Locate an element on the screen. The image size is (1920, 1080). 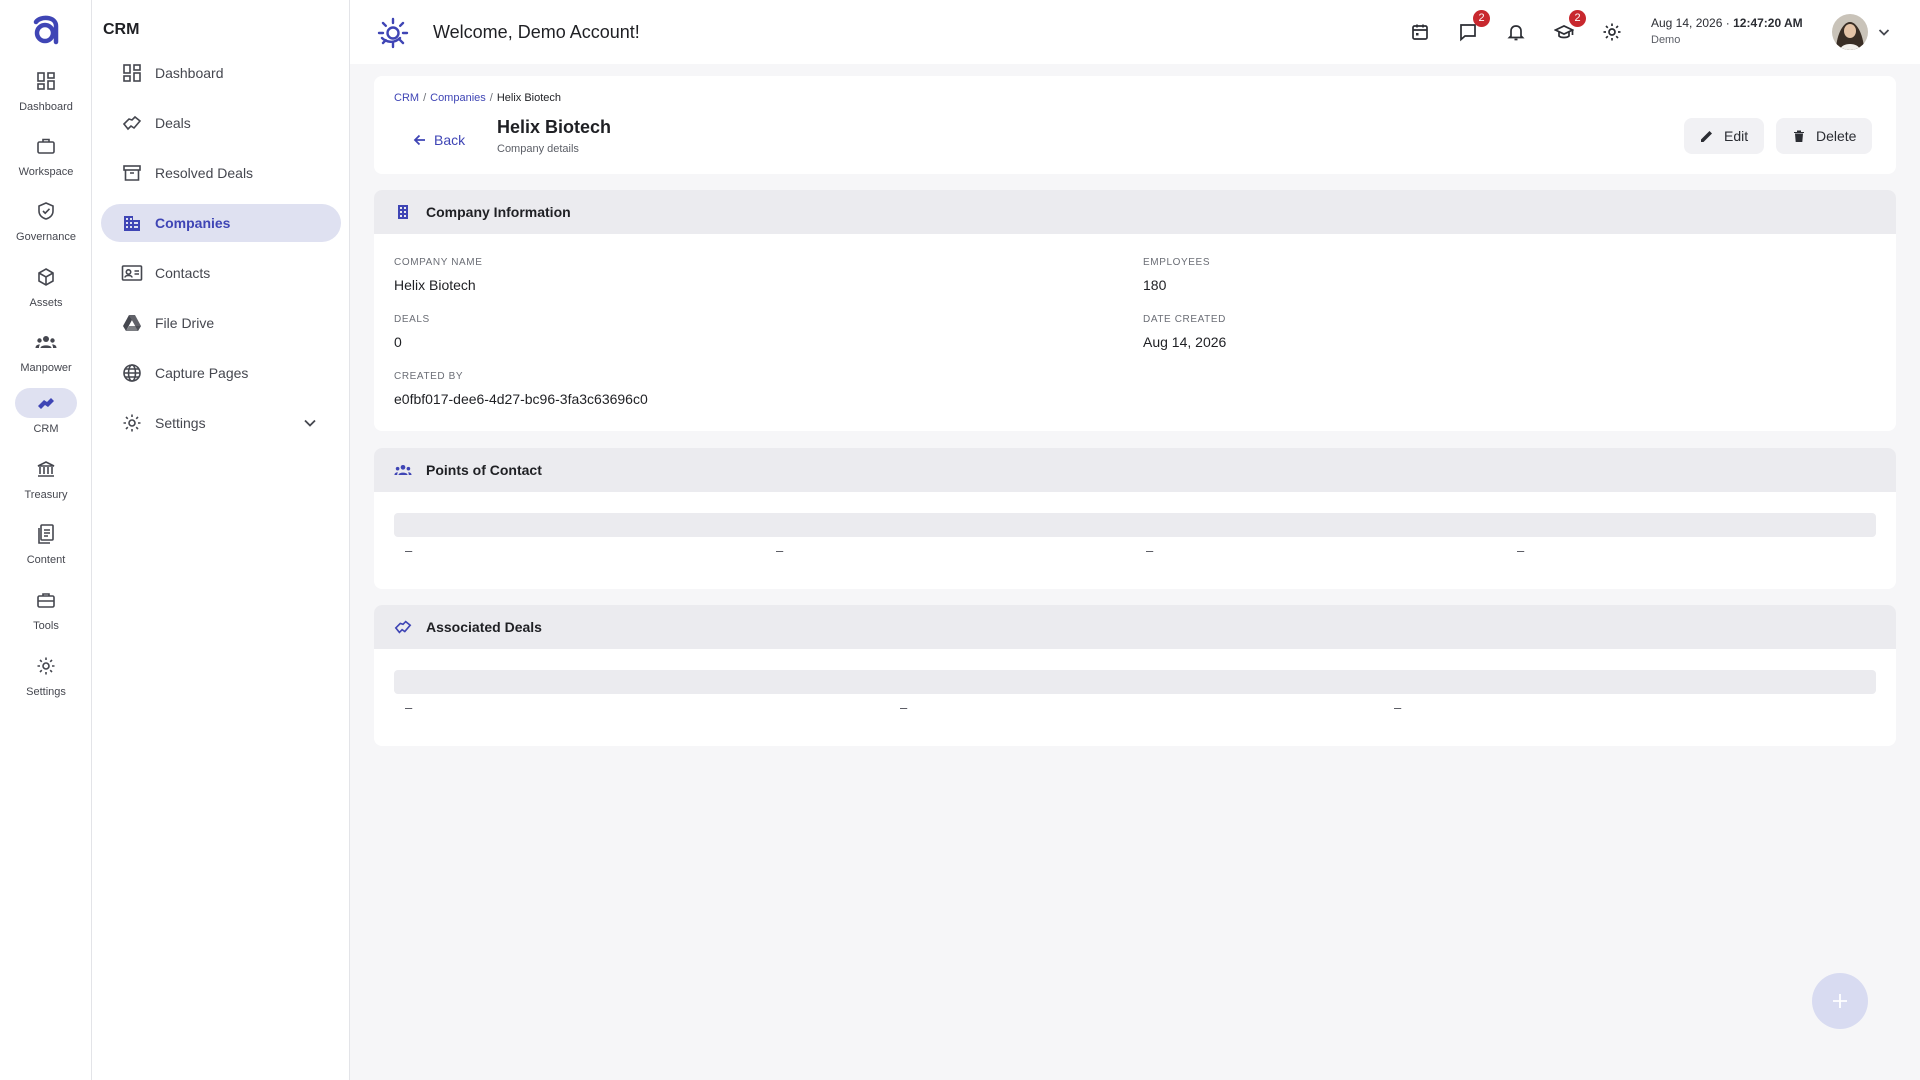
rail-item-settings: Settings is located at coordinates (46, 681).